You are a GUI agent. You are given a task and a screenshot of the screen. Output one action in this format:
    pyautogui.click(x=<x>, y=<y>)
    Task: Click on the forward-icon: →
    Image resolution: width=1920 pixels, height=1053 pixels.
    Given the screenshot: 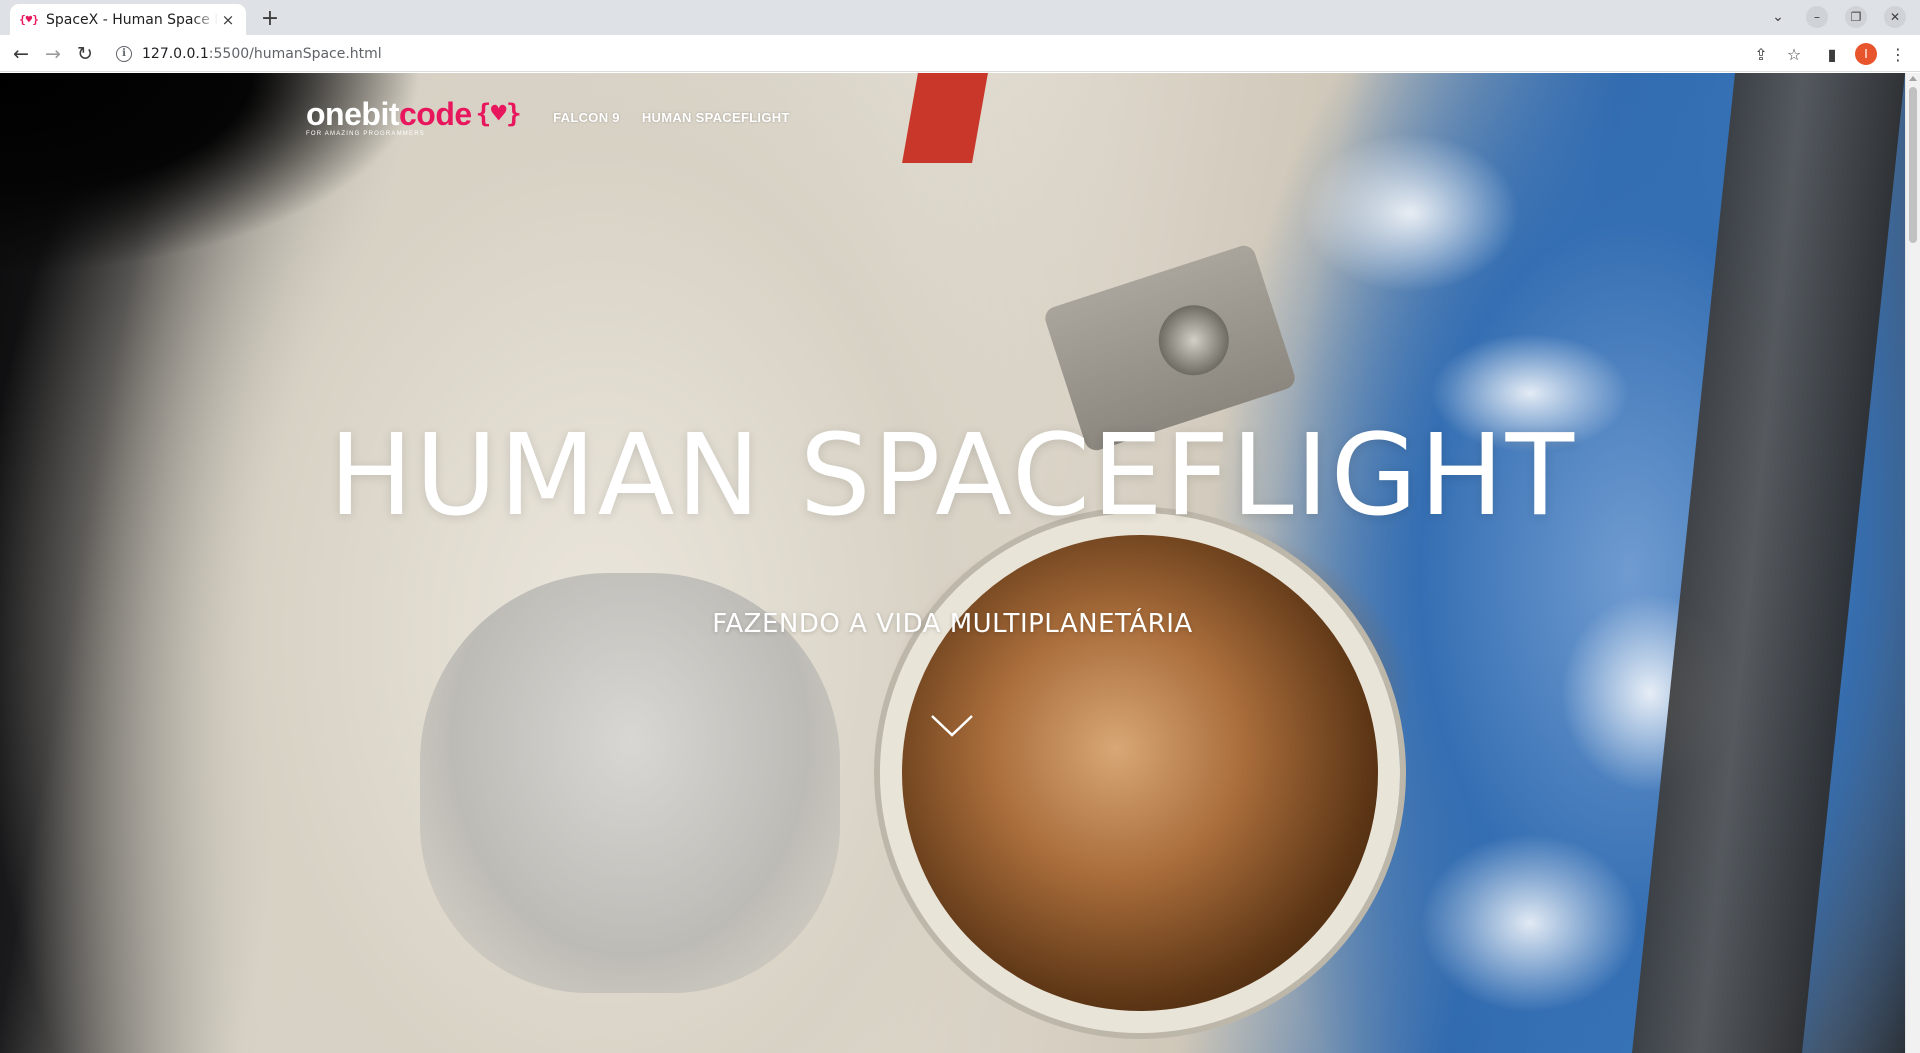 What is the action you would take?
    pyautogui.click(x=53, y=54)
    